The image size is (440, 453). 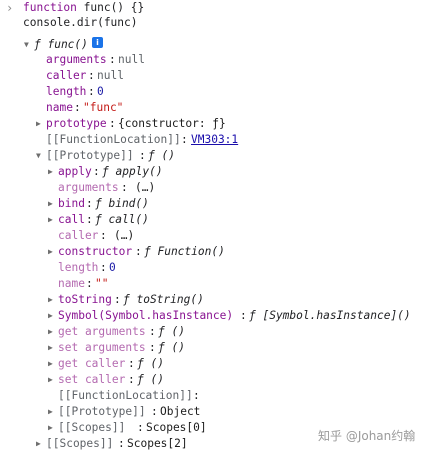 What do you see at coordinates (95, 252) in the screenshot?
I see `prop-key: constructor` at bounding box center [95, 252].